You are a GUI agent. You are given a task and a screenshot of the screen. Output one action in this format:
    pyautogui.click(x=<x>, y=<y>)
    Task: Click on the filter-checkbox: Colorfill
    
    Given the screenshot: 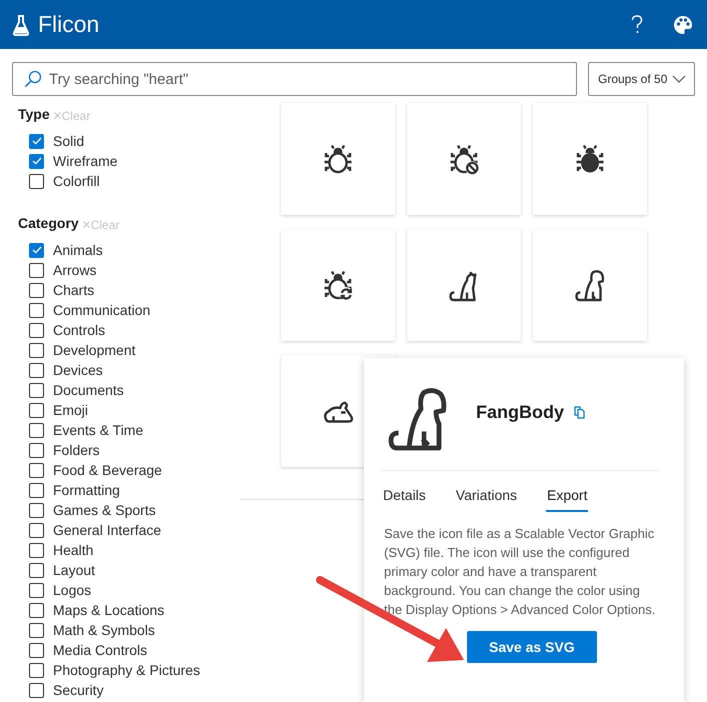 What is the action you would take?
    pyautogui.click(x=129, y=181)
    